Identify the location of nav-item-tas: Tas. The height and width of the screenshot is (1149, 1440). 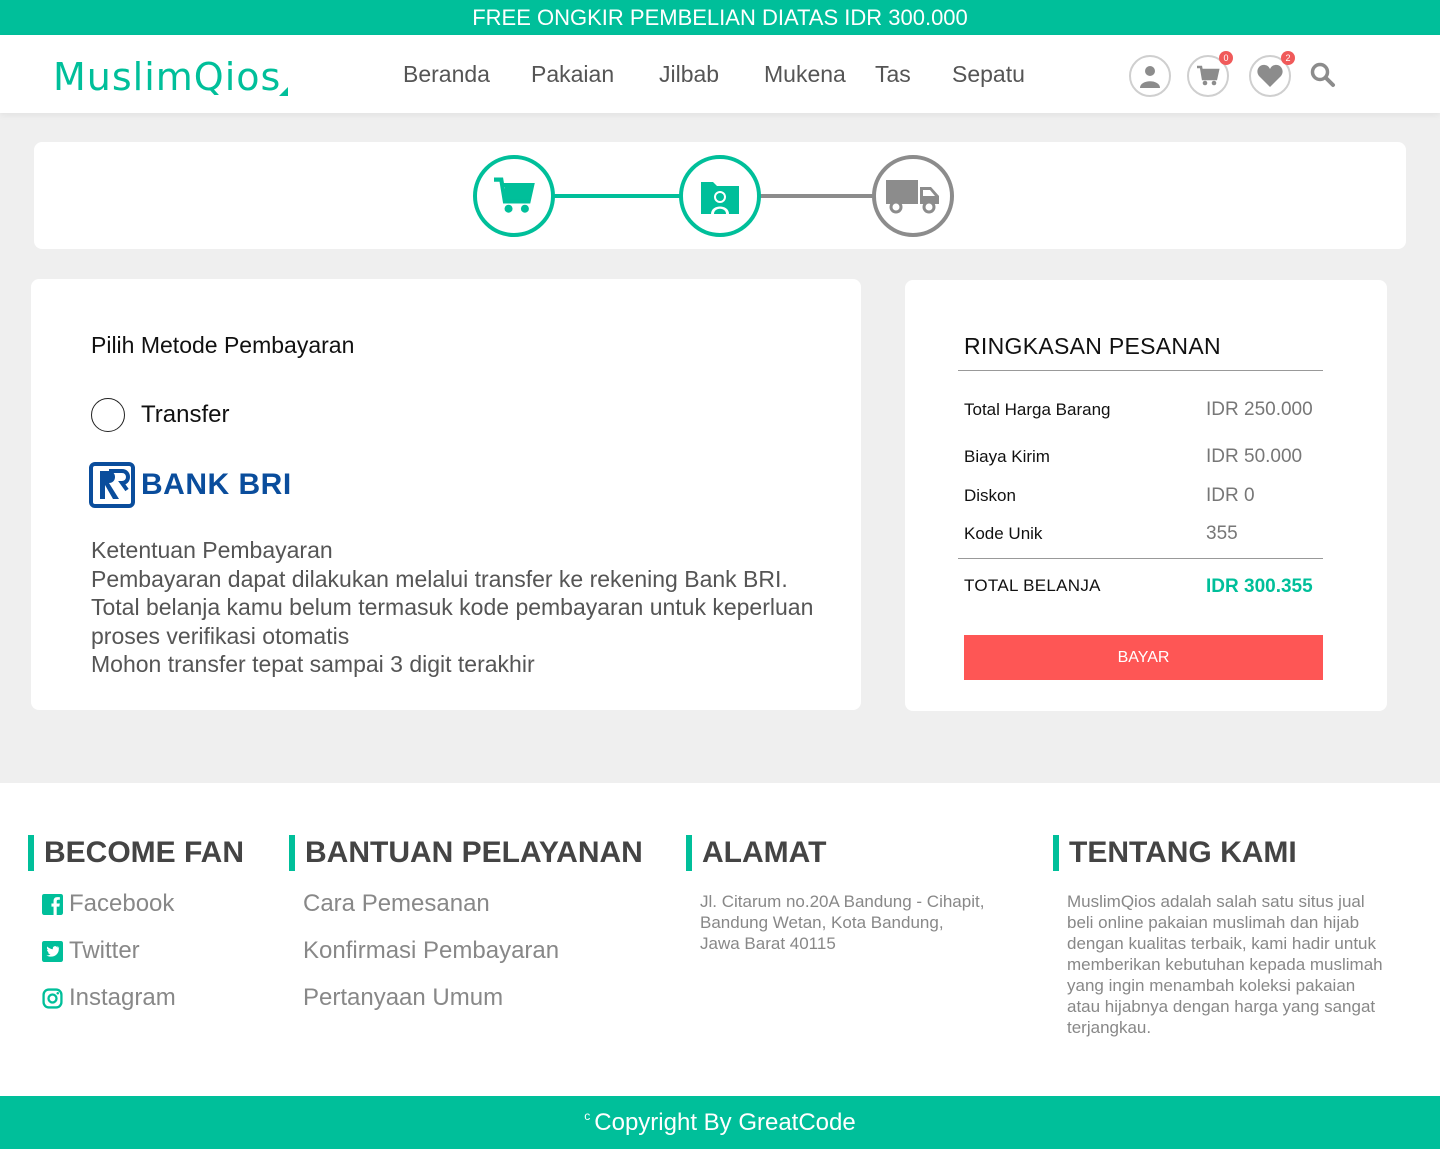
(893, 74).